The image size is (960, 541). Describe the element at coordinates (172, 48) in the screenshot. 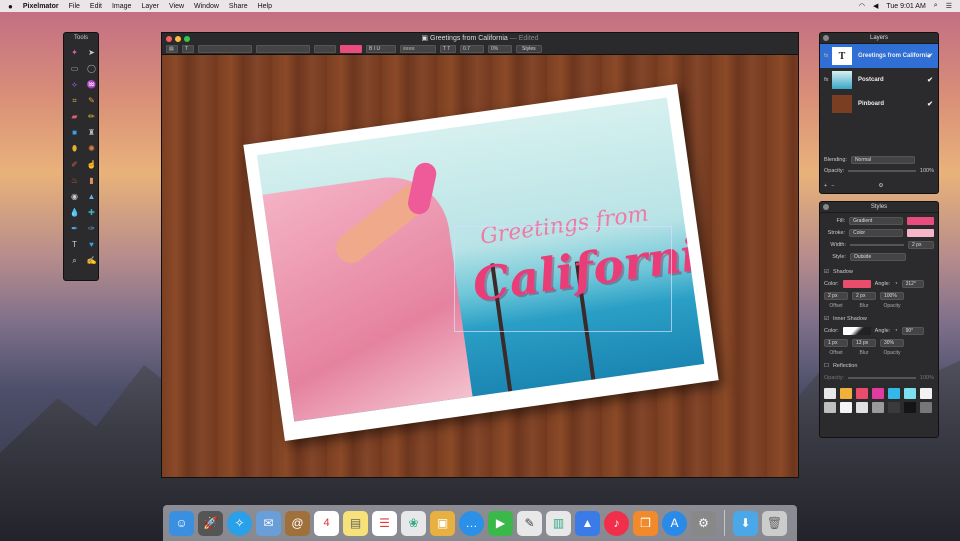

I see `tool-options-icon: ▤` at that location.